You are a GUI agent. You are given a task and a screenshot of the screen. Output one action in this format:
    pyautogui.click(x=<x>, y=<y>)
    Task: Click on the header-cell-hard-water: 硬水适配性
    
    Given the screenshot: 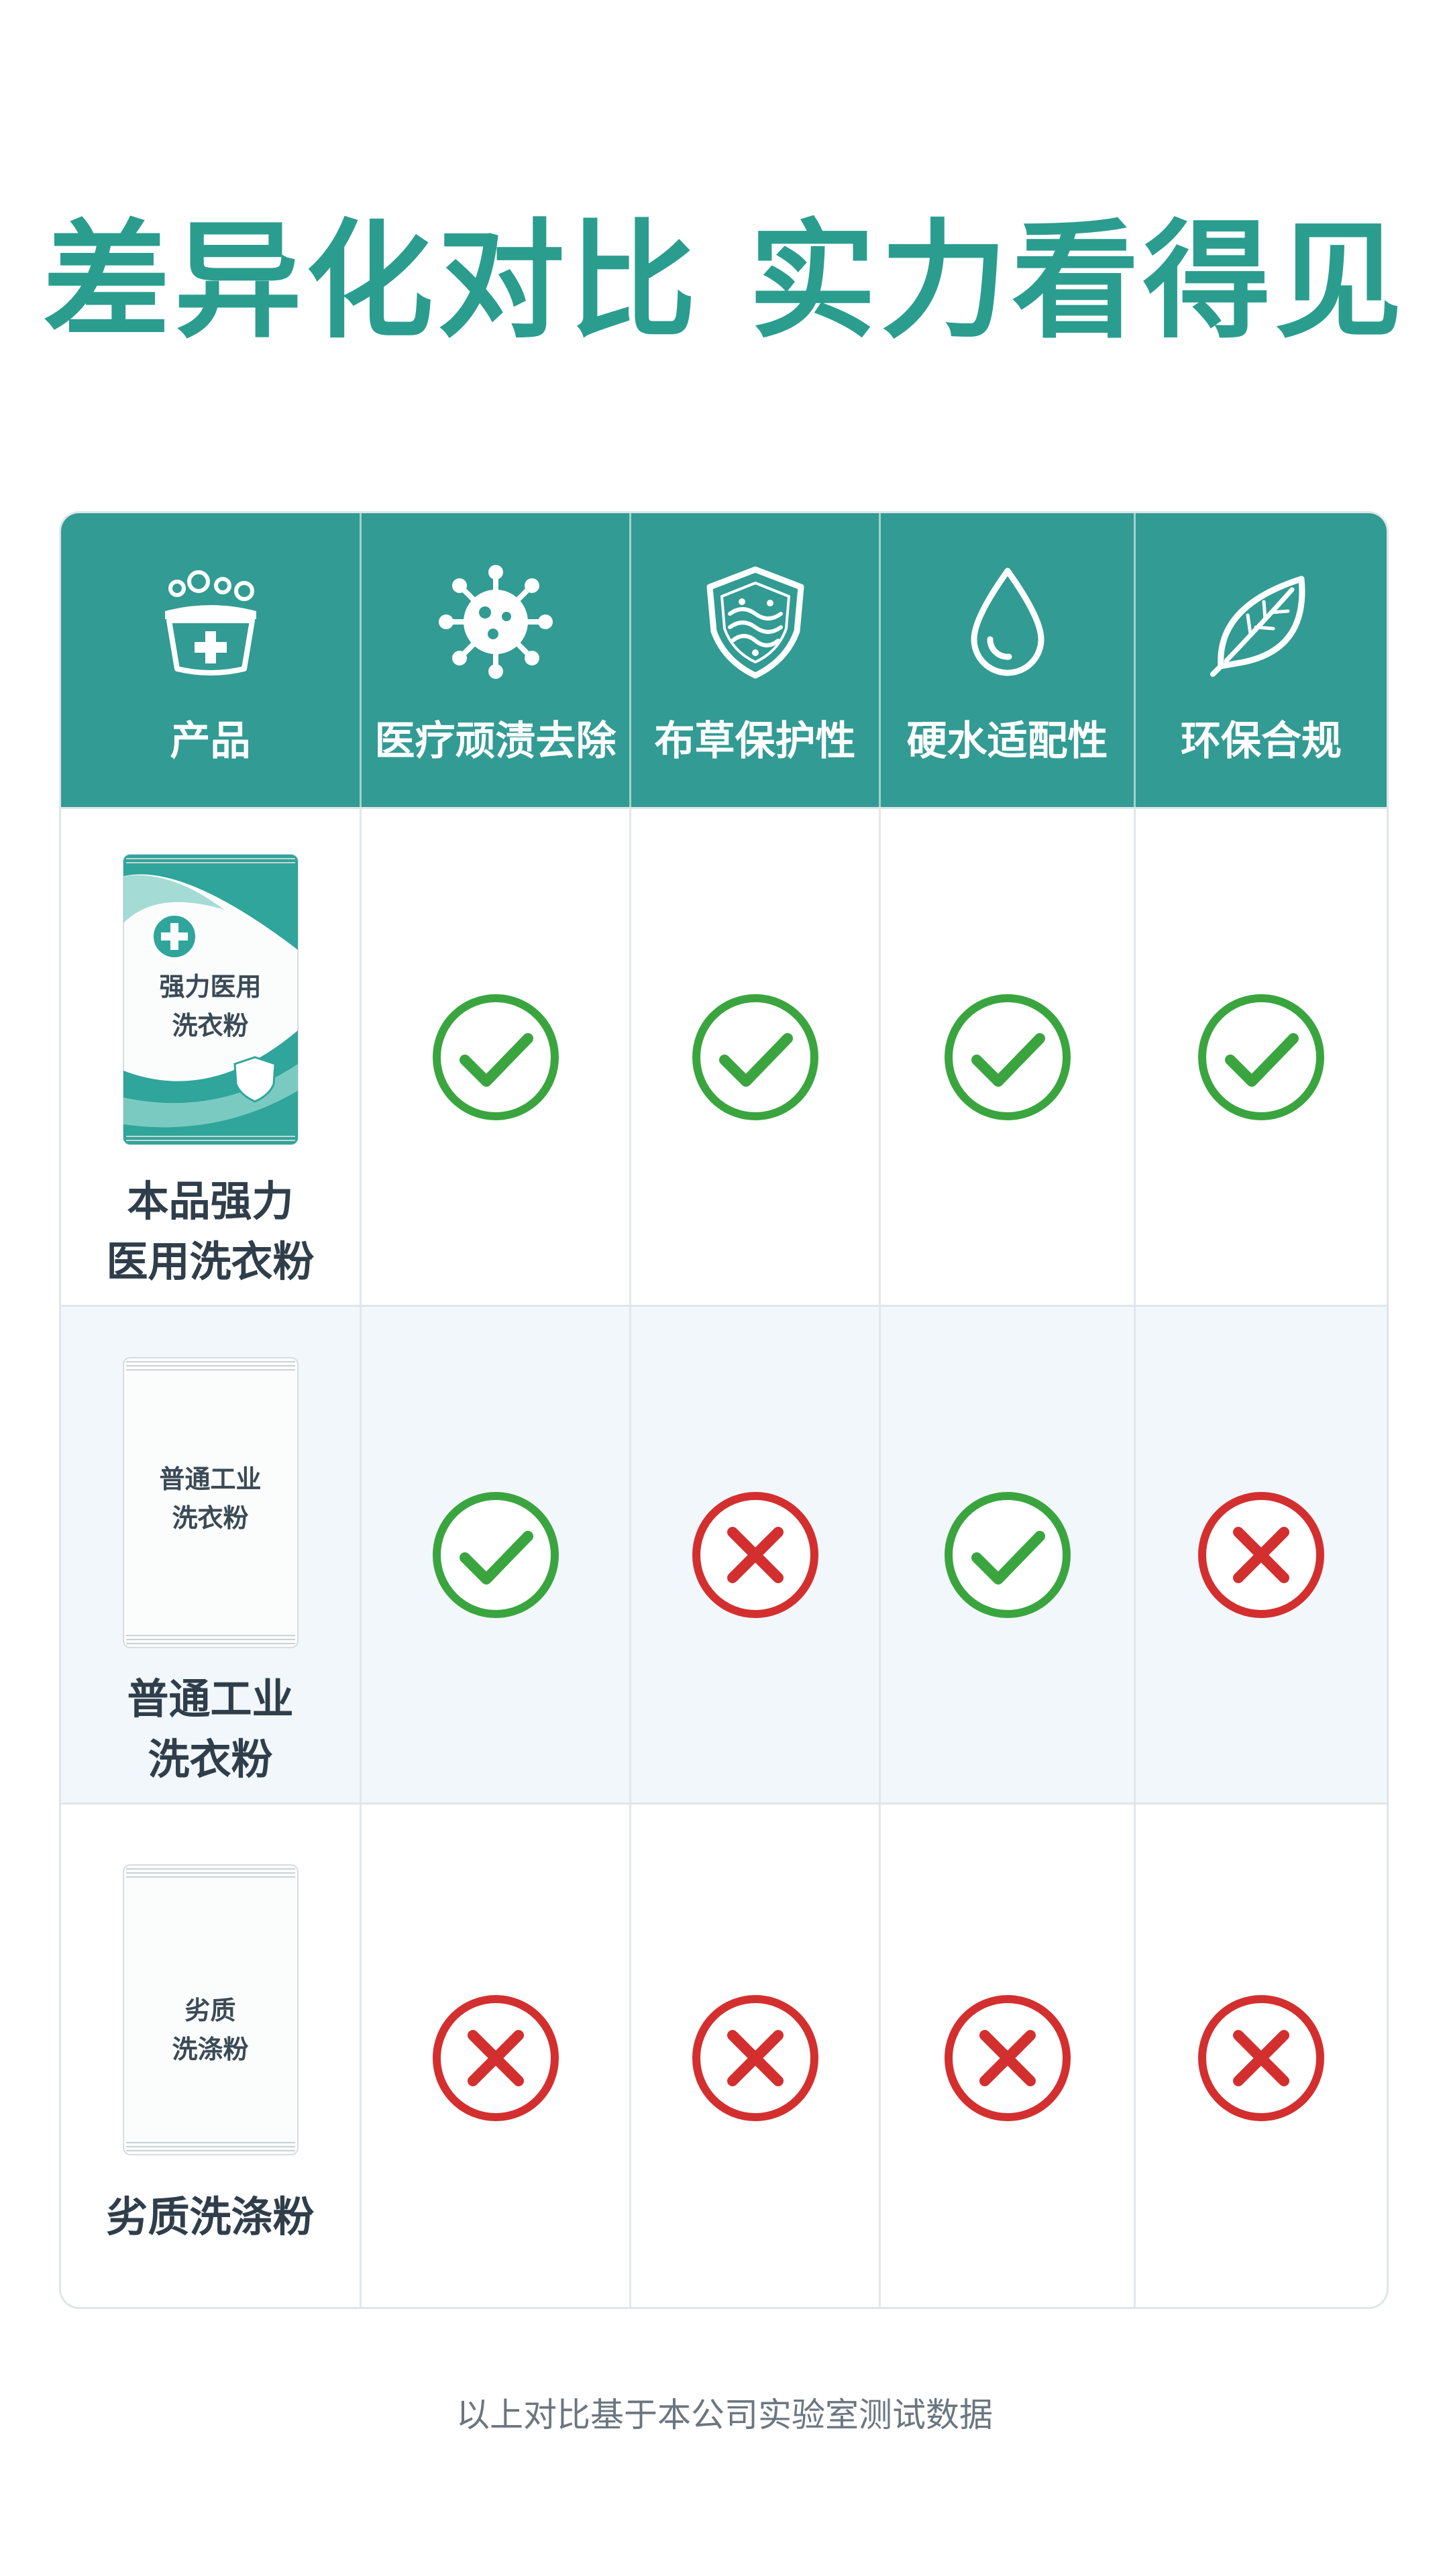 What is the action you would take?
    pyautogui.click(x=1006, y=660)
    